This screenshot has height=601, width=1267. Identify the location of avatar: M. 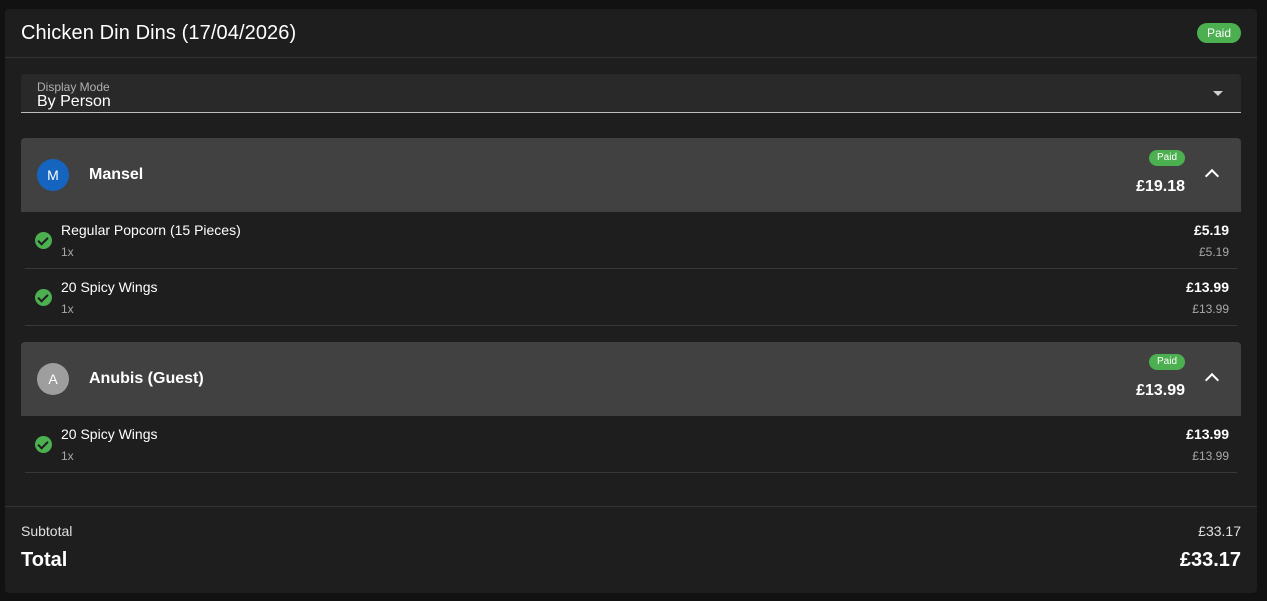
(53, 175).